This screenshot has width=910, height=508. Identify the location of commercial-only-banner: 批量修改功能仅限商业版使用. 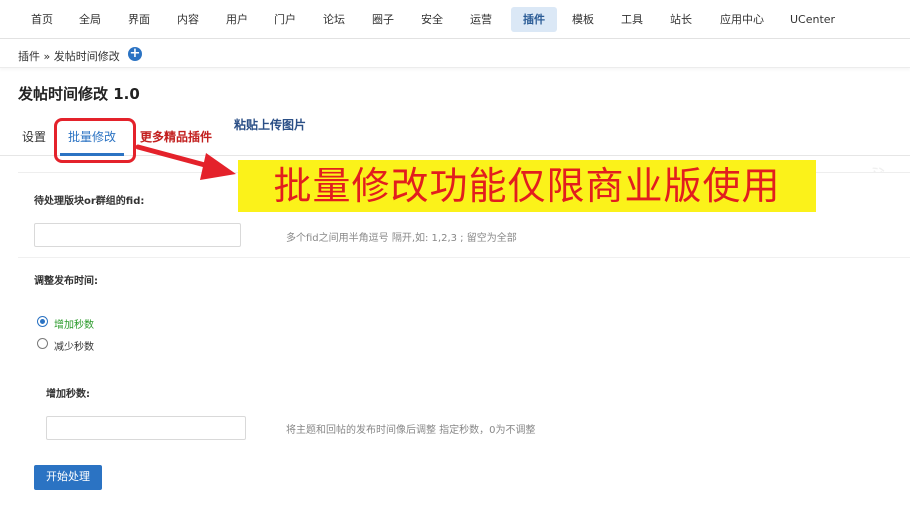
(527, 186).